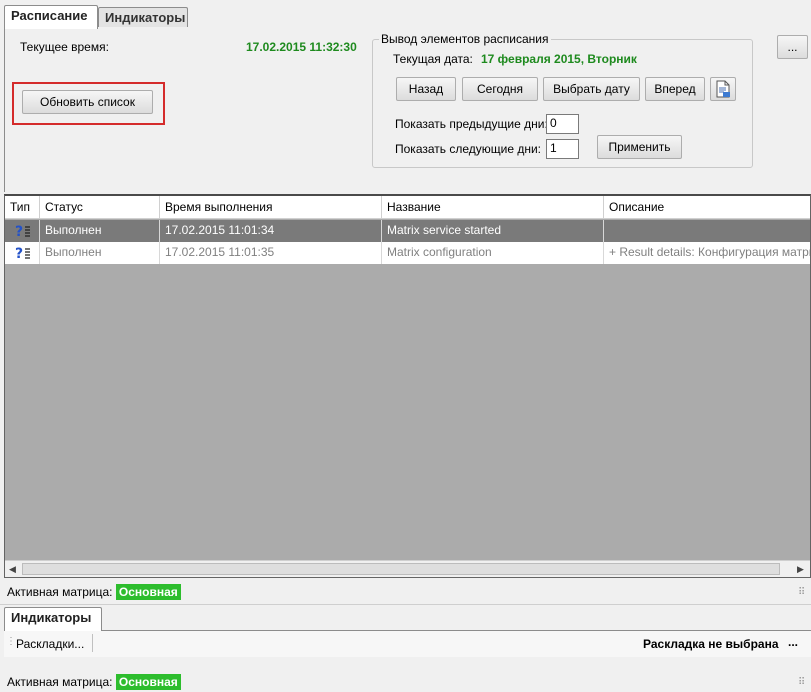 The image size is (811, 692). What do you see at coordinates (468, 149) in the screenshot?
I see `next-days-label: Показать следующие дни:` at bounding box center [468, 149].